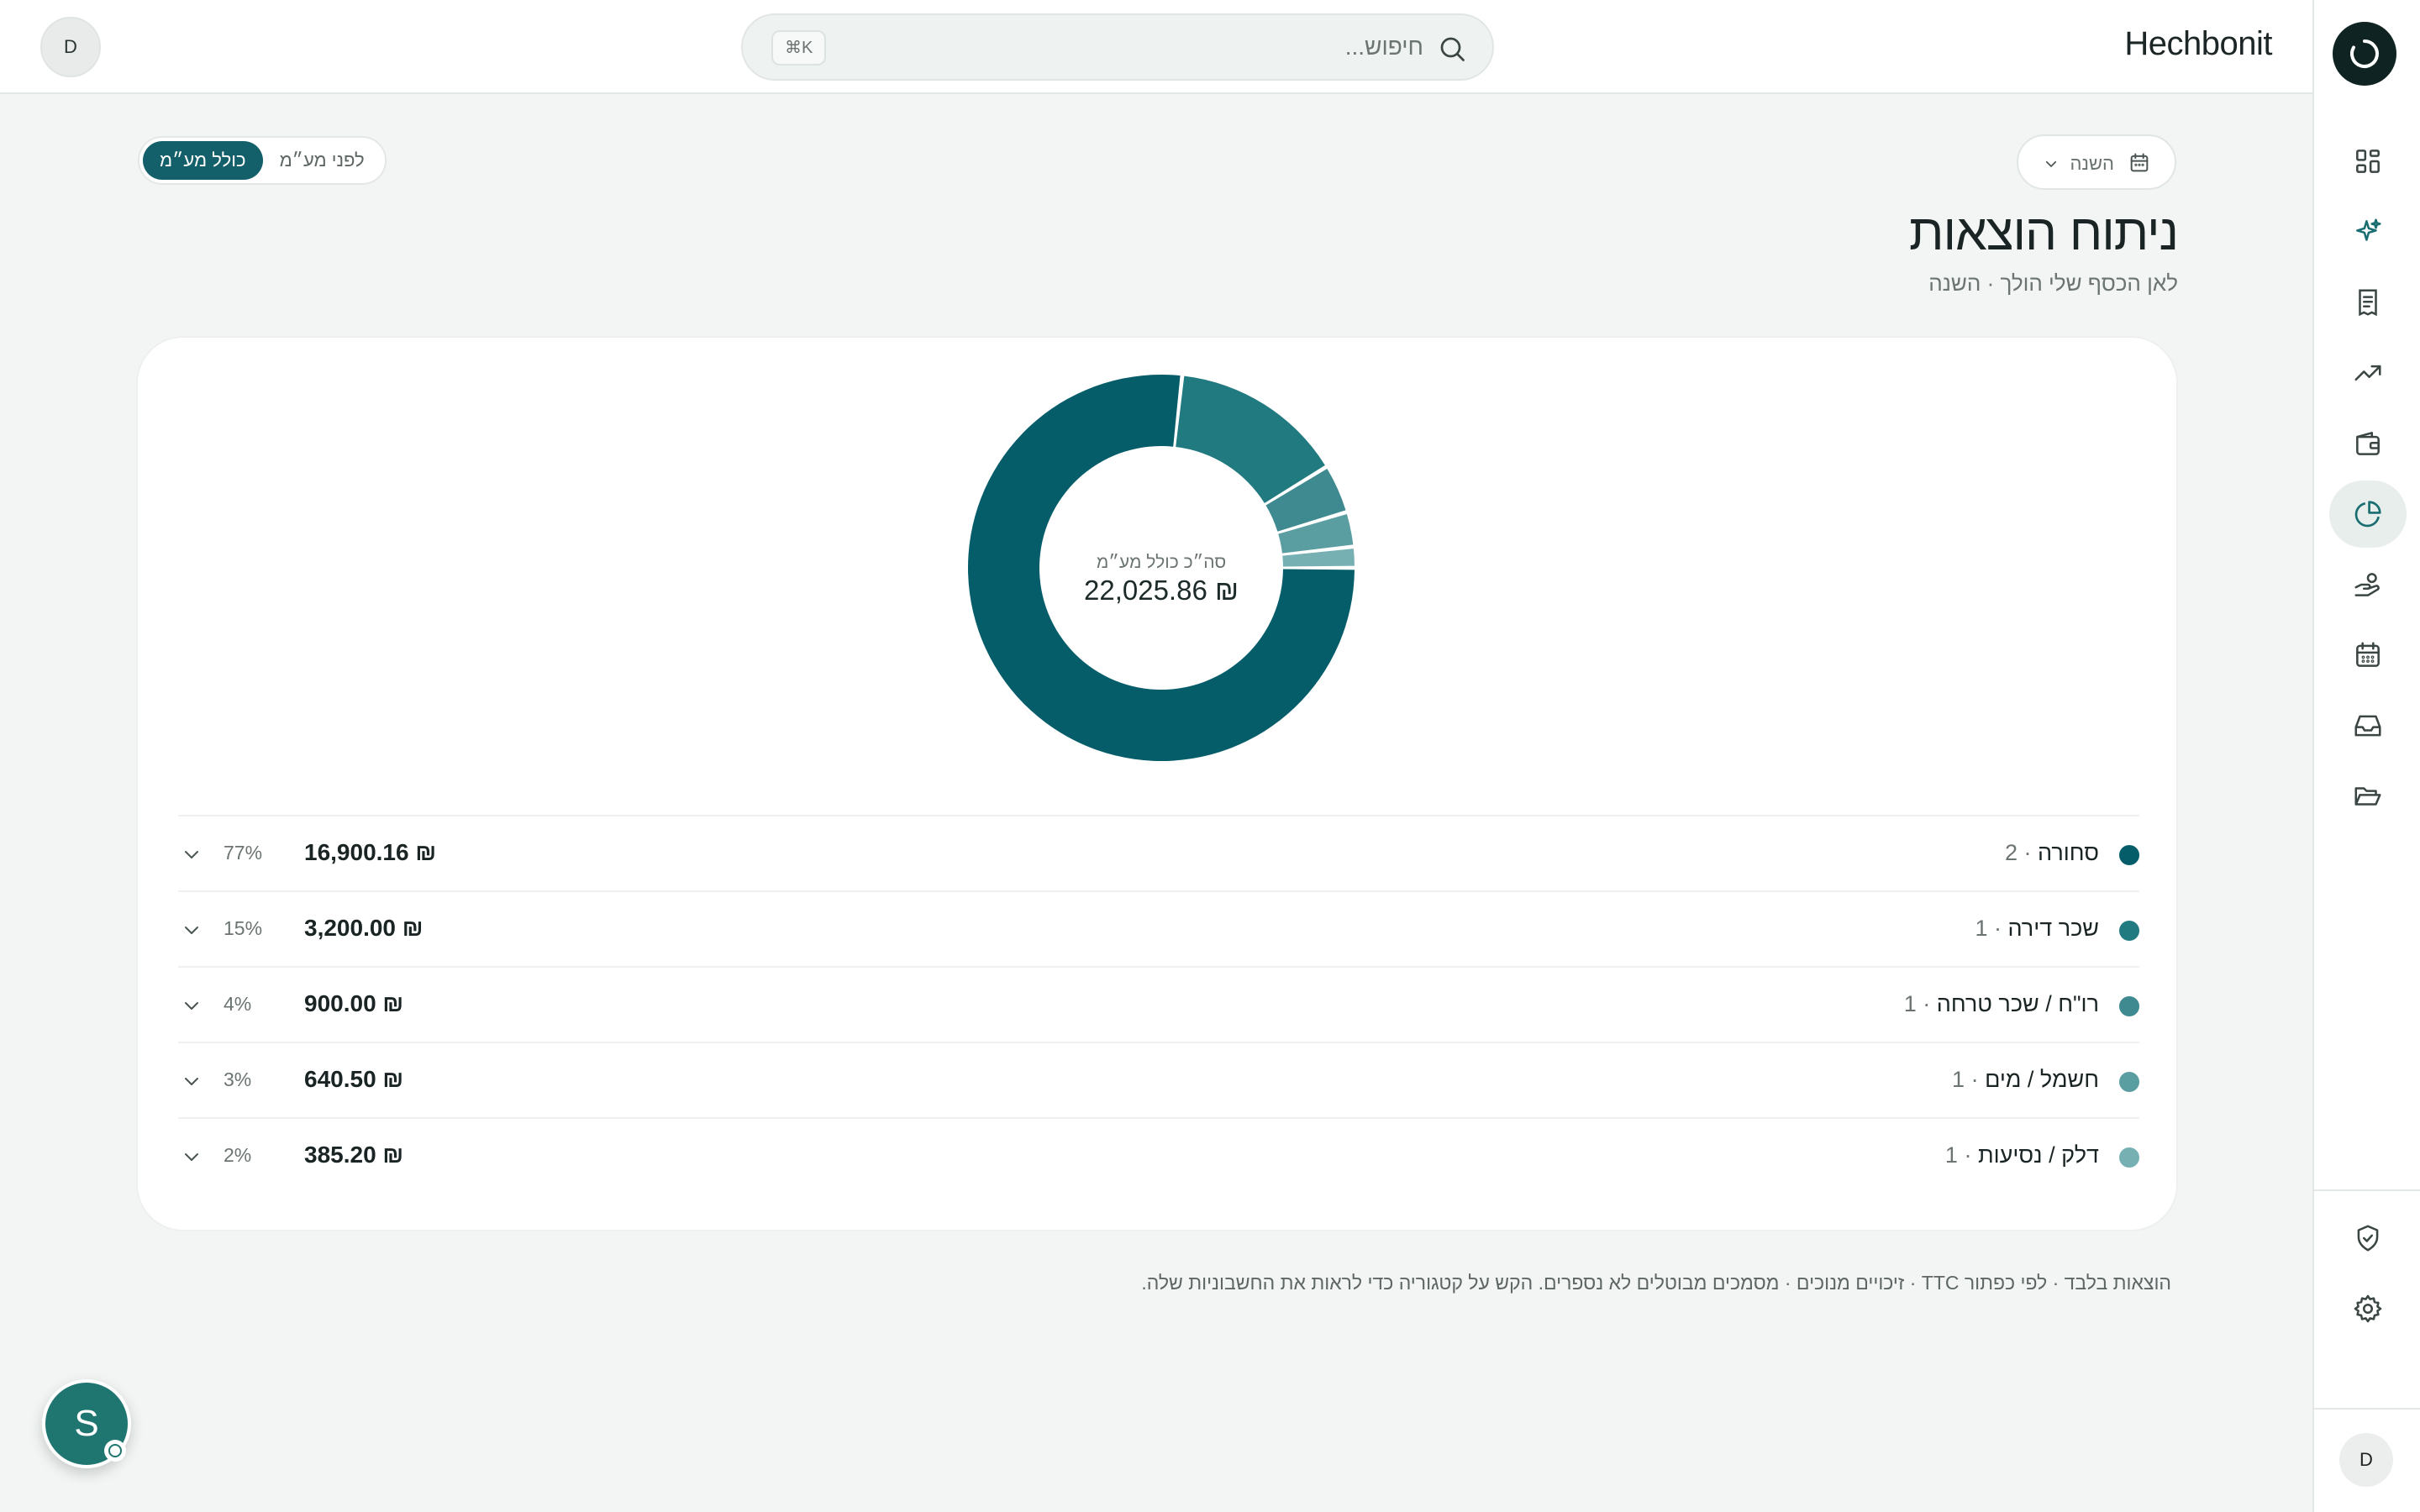  I want to click on category-row: שכר דירה · 1 ₪ 3,200.00 15%, so click(1158, 928).